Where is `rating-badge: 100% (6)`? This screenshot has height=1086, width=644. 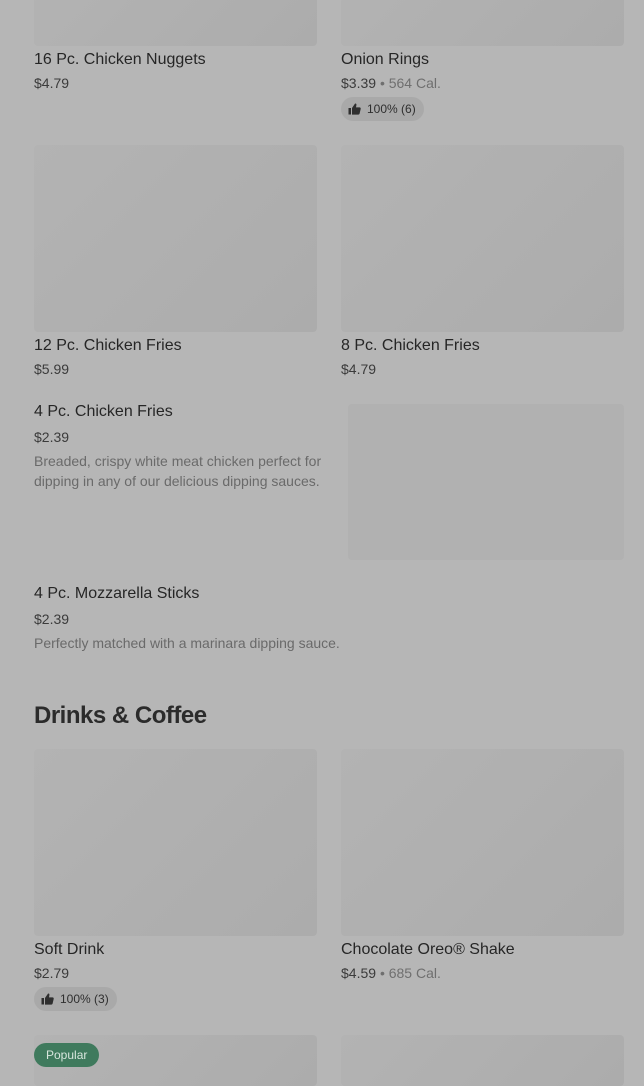
rating-badge: 100% (6) is located at coordinates (382, 109).